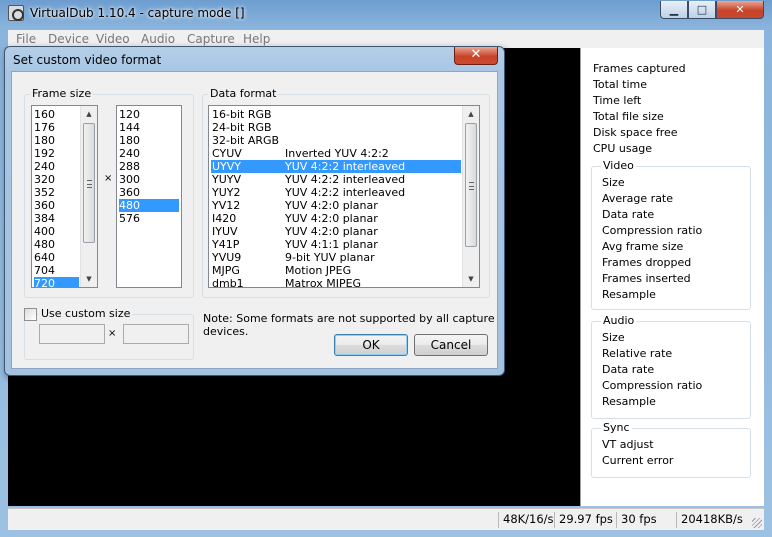  Describe the element at coordinates (149, 127) in the screenshot. I see `list-item: 144` at that location.